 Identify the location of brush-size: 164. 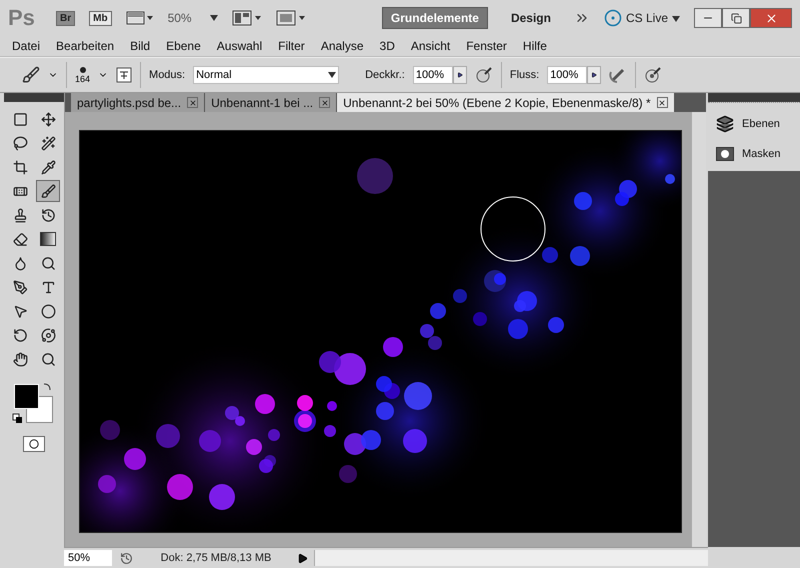
(82, 79).